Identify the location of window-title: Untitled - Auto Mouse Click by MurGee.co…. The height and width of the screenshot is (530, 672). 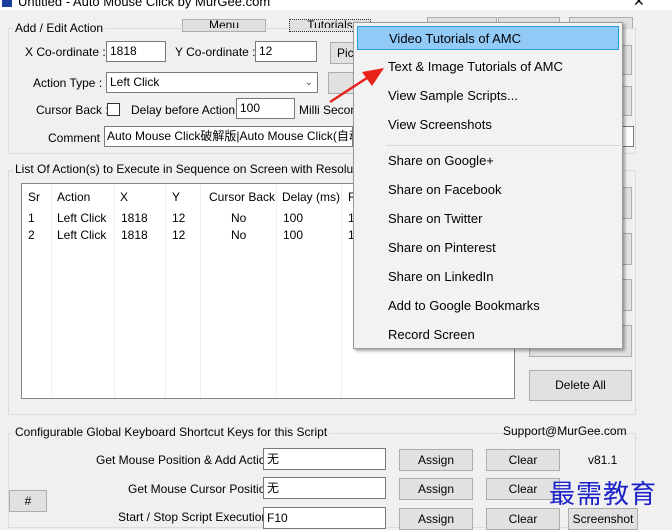
(144, 4).